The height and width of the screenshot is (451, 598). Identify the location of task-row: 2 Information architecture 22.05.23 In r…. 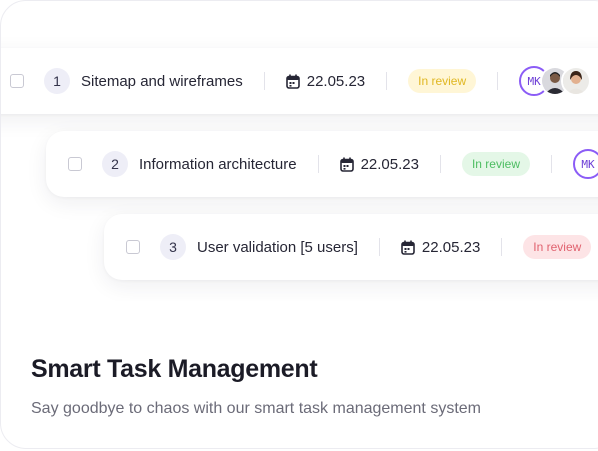
(322, 164).